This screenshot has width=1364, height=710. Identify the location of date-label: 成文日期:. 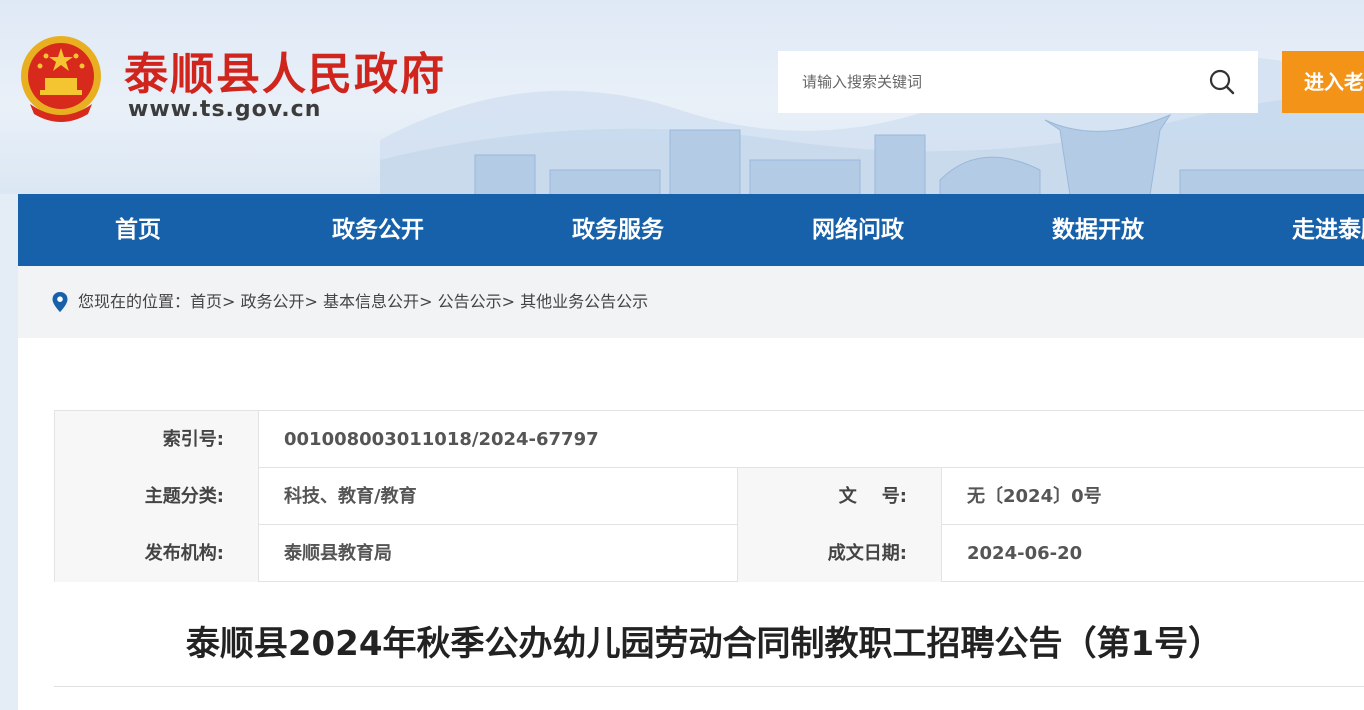
(839, 553).